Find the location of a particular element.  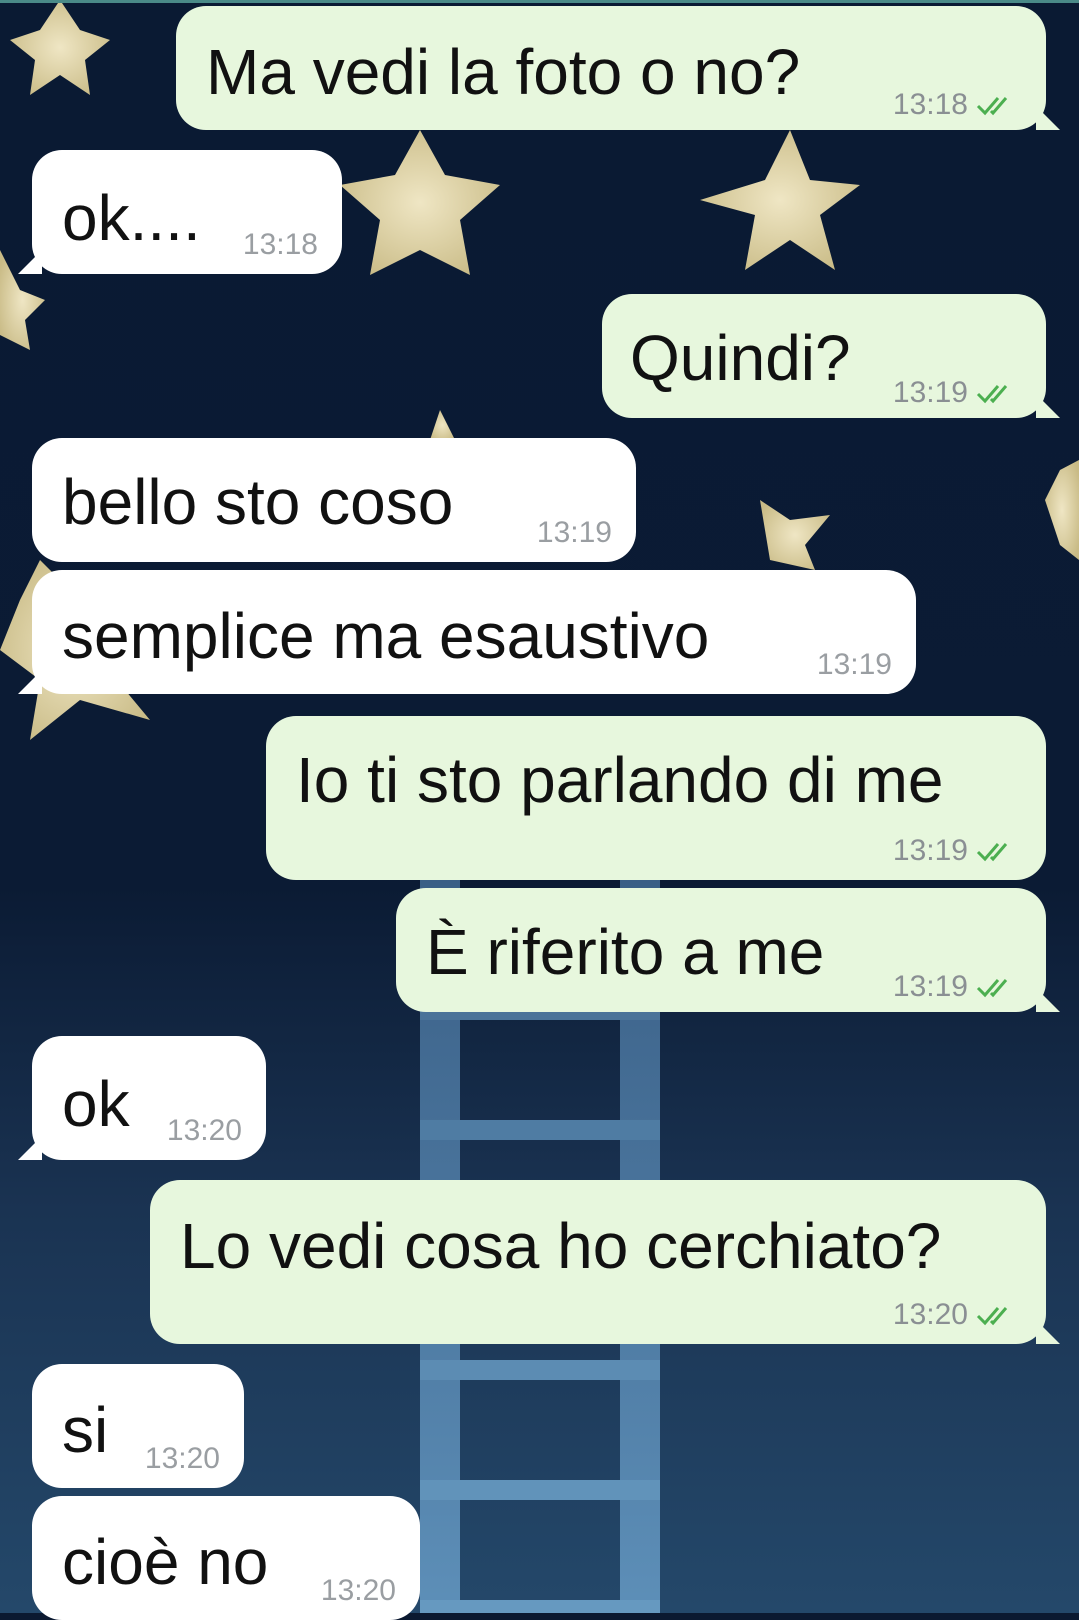

message-text: ok is located at coordinates (96, 1104).